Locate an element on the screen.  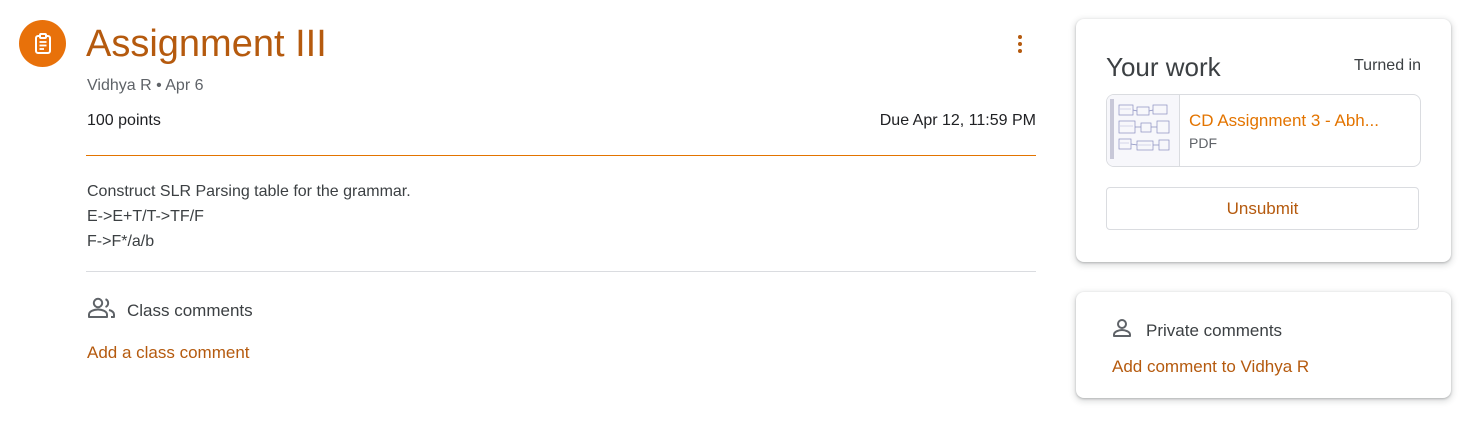
attachment-item: CD Assignment 3 - Abh... PDF is located at coordinates (1263, 130).